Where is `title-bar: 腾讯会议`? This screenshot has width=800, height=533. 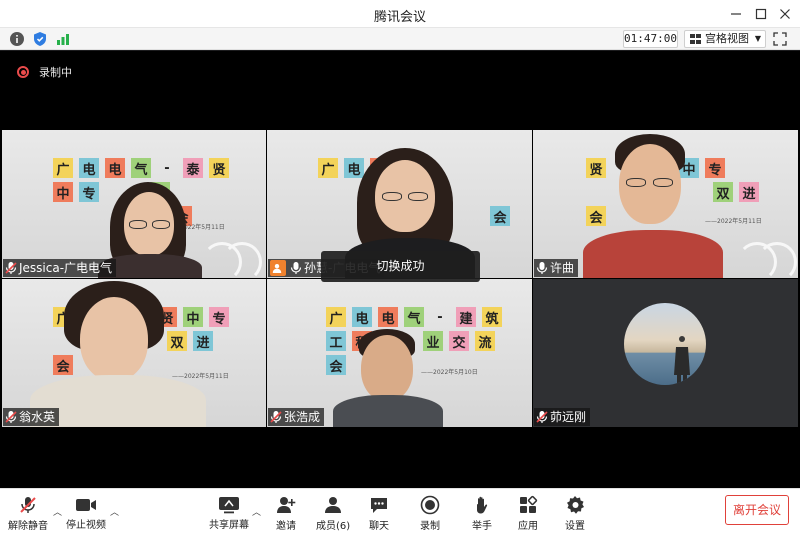
title-bar: 腾讯会议 is located at coordinates (400, 14).